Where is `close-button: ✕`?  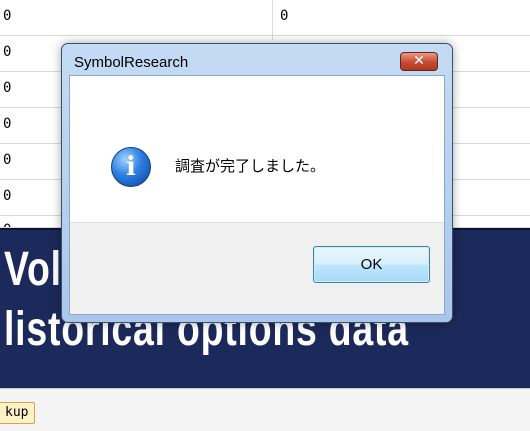 close-button: ✕ is located at coordinates (419, 61).